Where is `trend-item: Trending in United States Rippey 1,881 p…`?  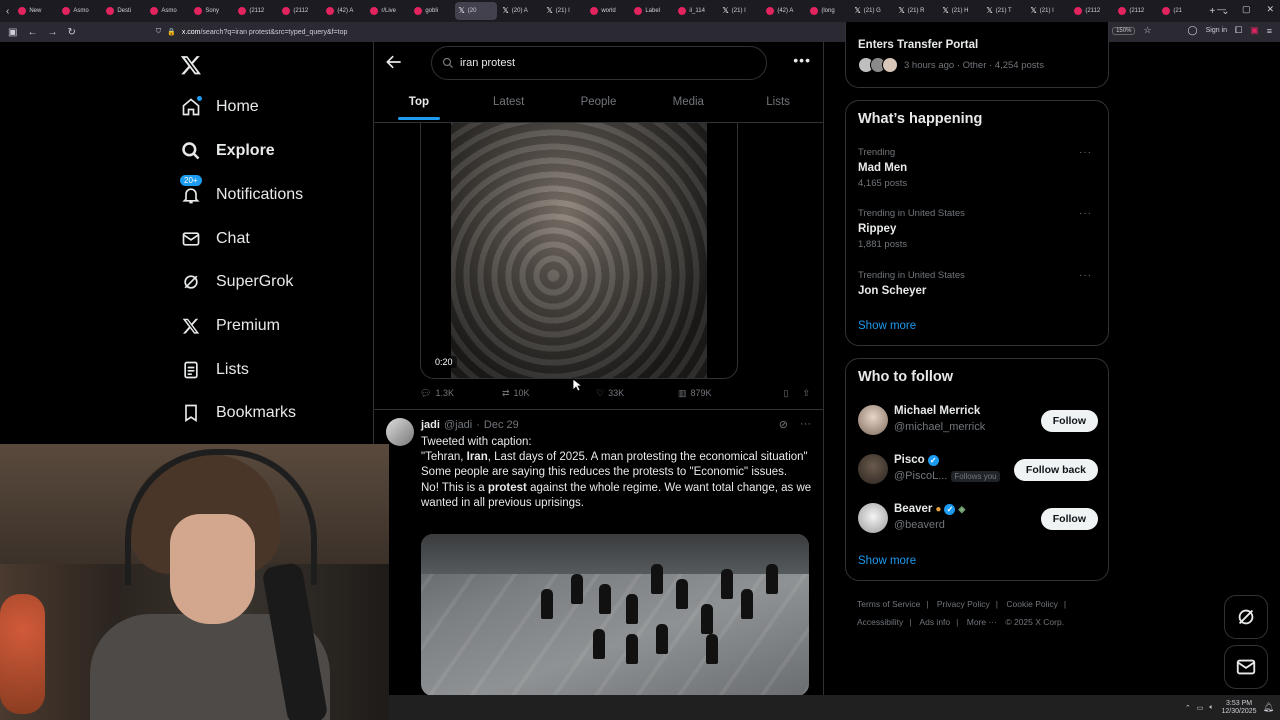 trend-item: Trending in United States Rippey 1,881 p… is located at coordinates (978, 229).